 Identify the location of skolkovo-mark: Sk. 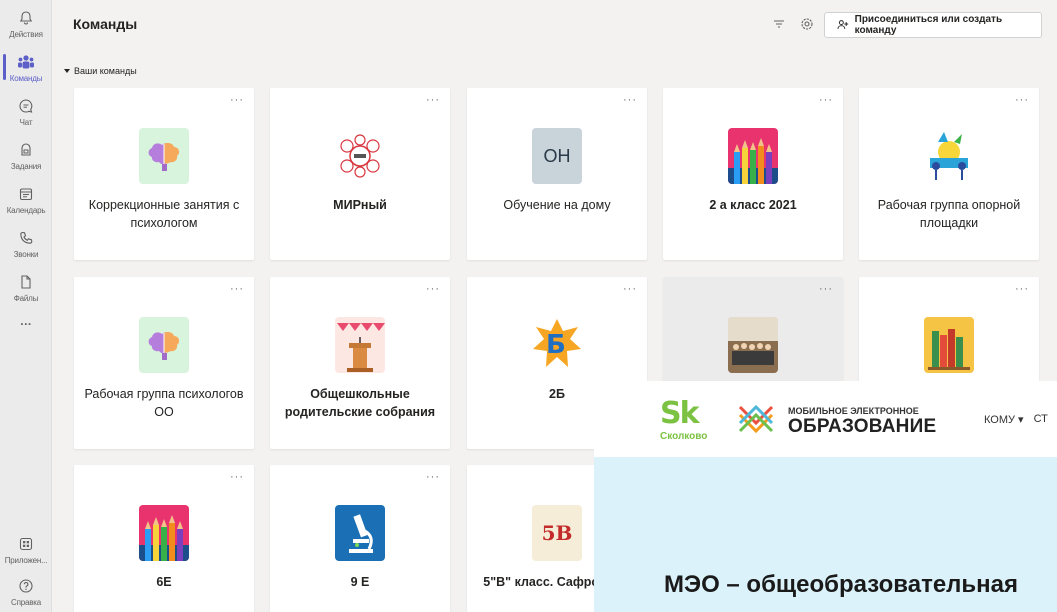
(680, 413).